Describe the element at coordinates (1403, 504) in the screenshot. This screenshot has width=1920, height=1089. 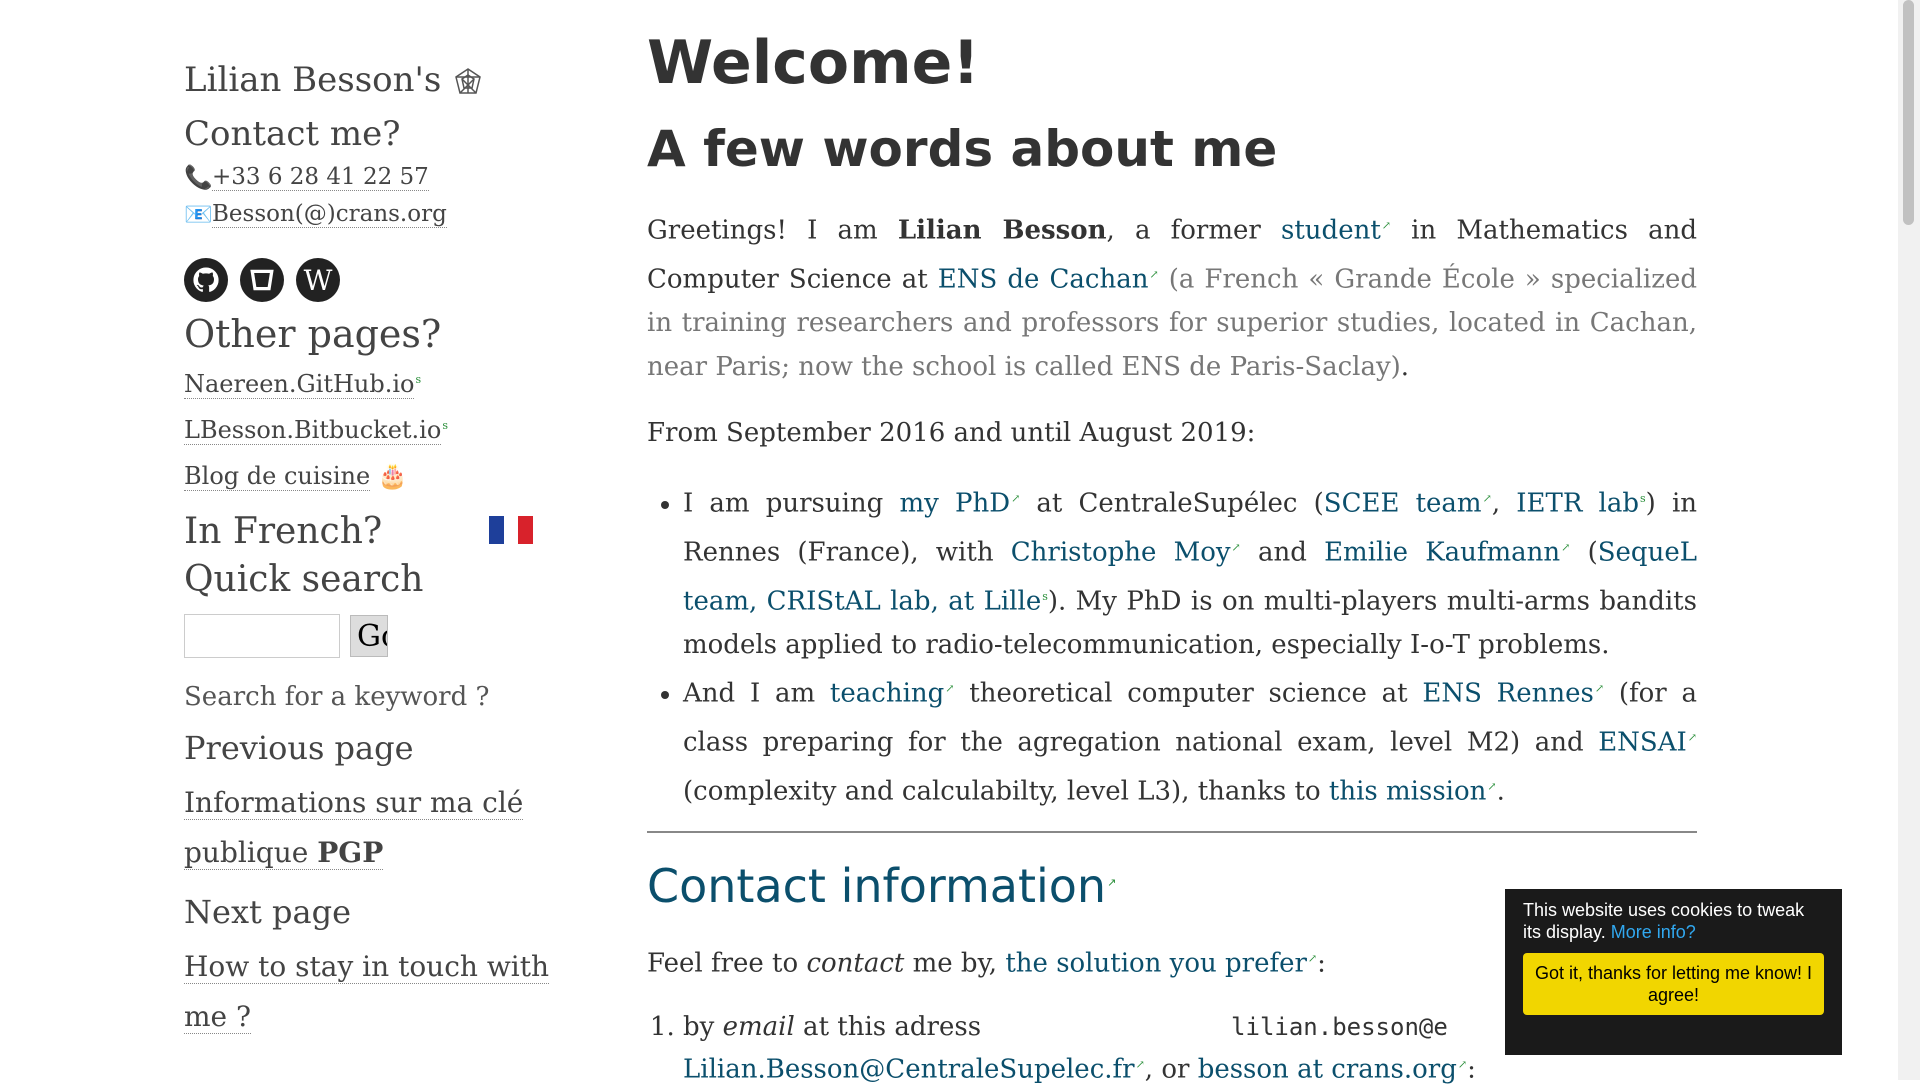
I see `scee-team-link: SCEE team` at that location.